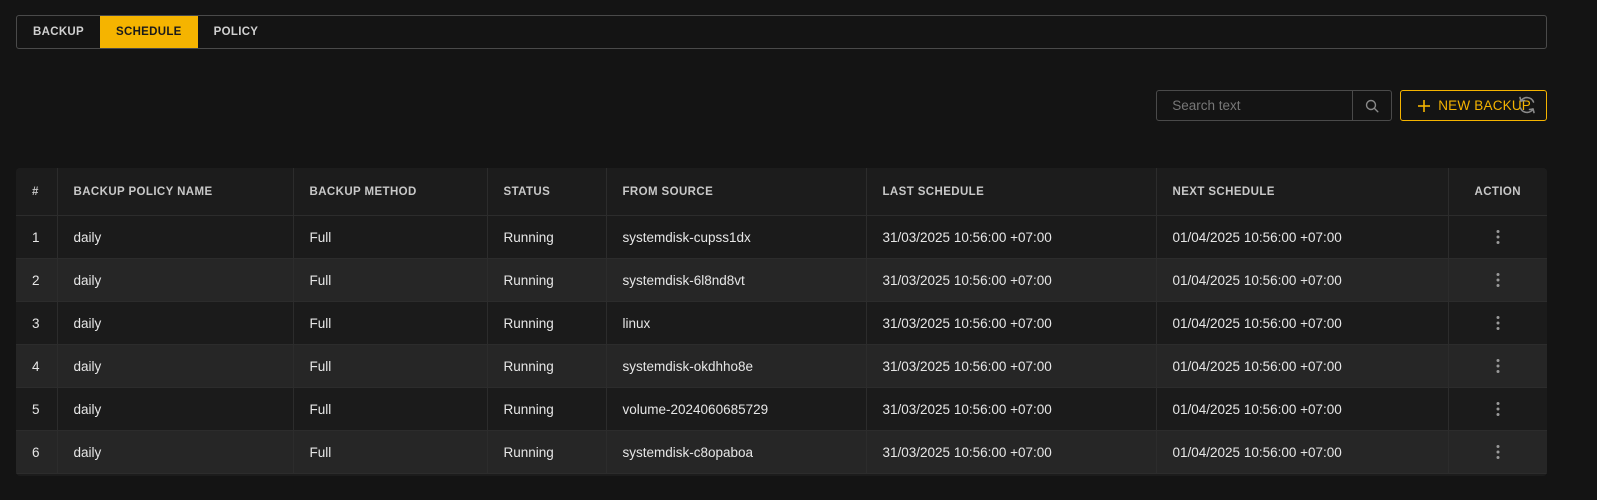  What do you see at coordinates (1302, 192) in the screenshot?
I see `column-header-next-schedule: NEXT SCHEDULE` at bounding box center [1302, 192].